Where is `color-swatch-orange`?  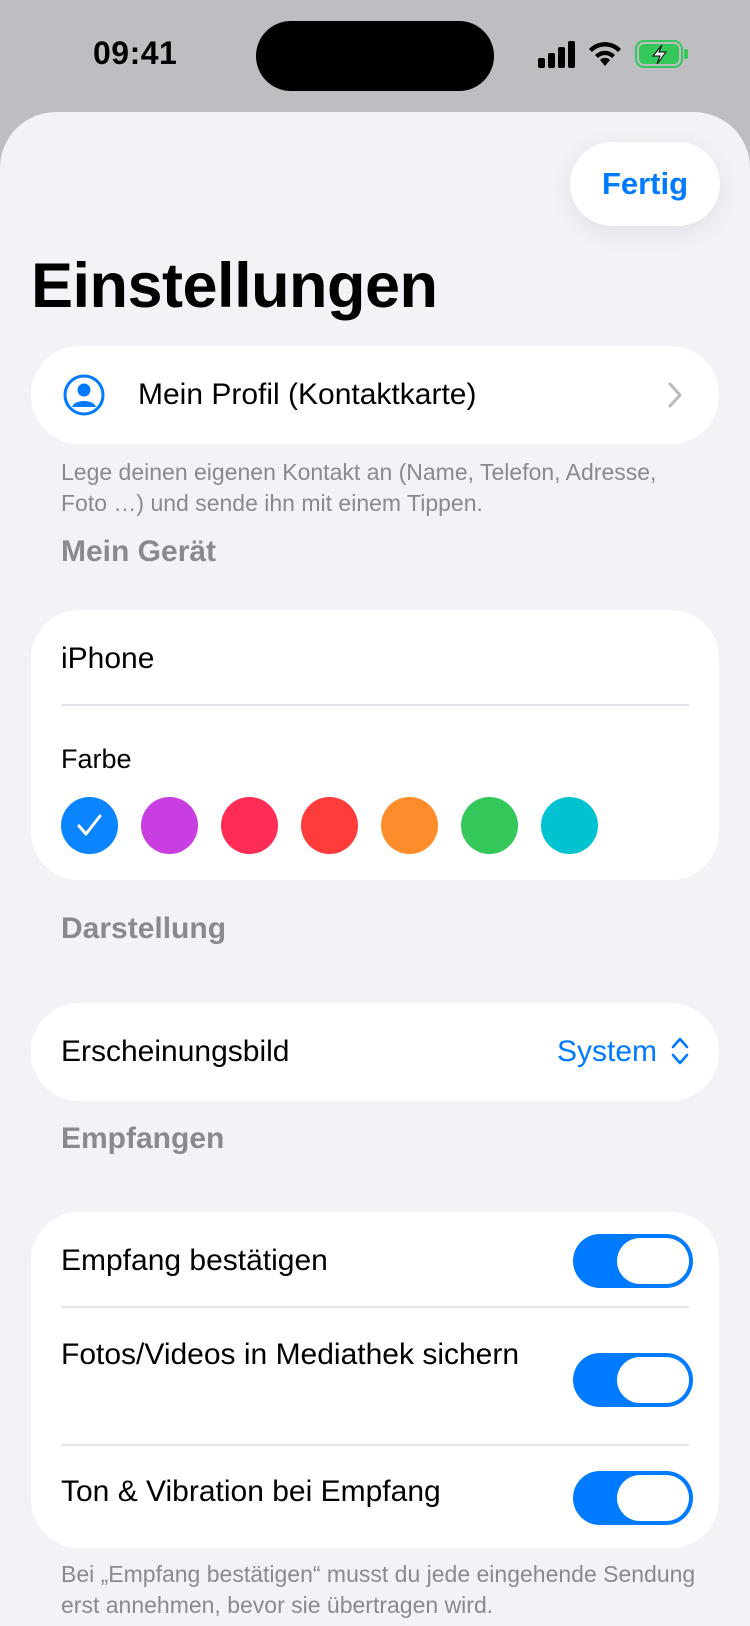 color-swatch-orange is located at coordinates (409, 825).